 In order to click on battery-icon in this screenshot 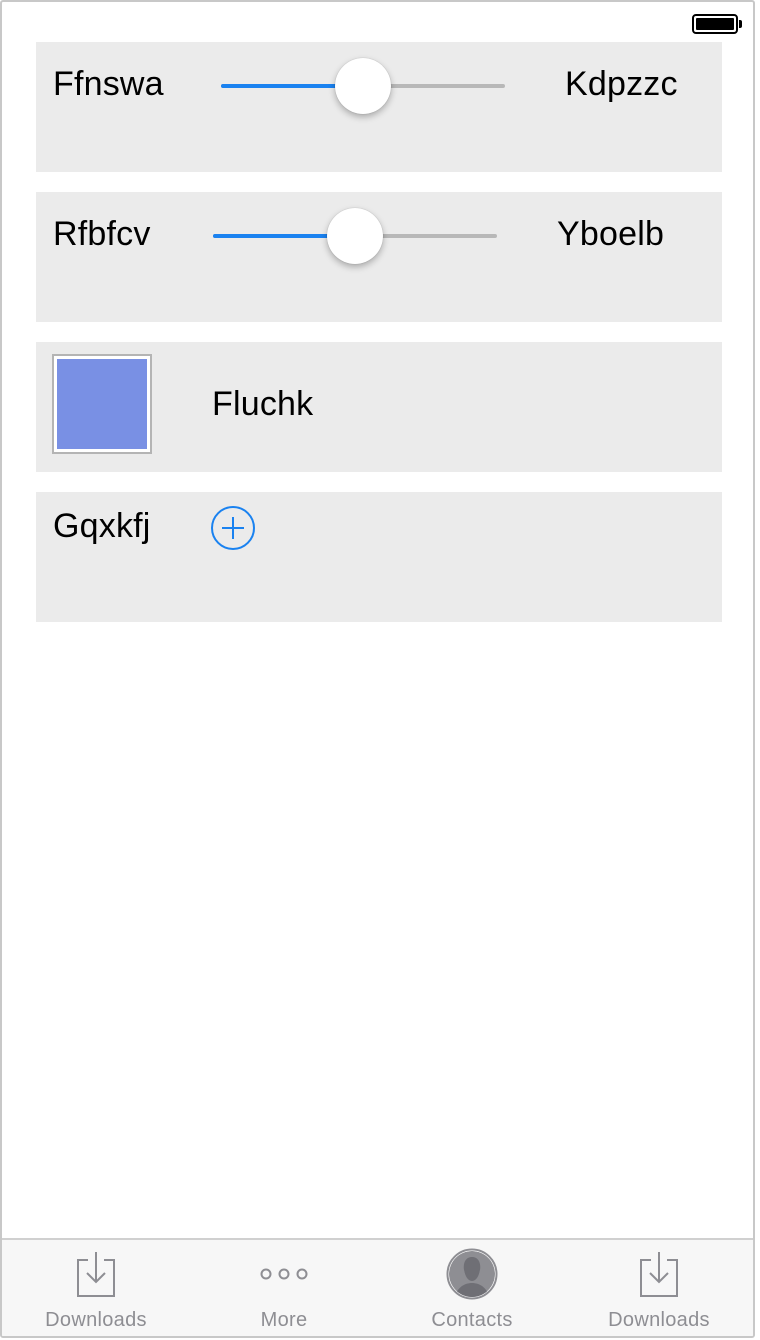, I will do `click(715, 24)`.